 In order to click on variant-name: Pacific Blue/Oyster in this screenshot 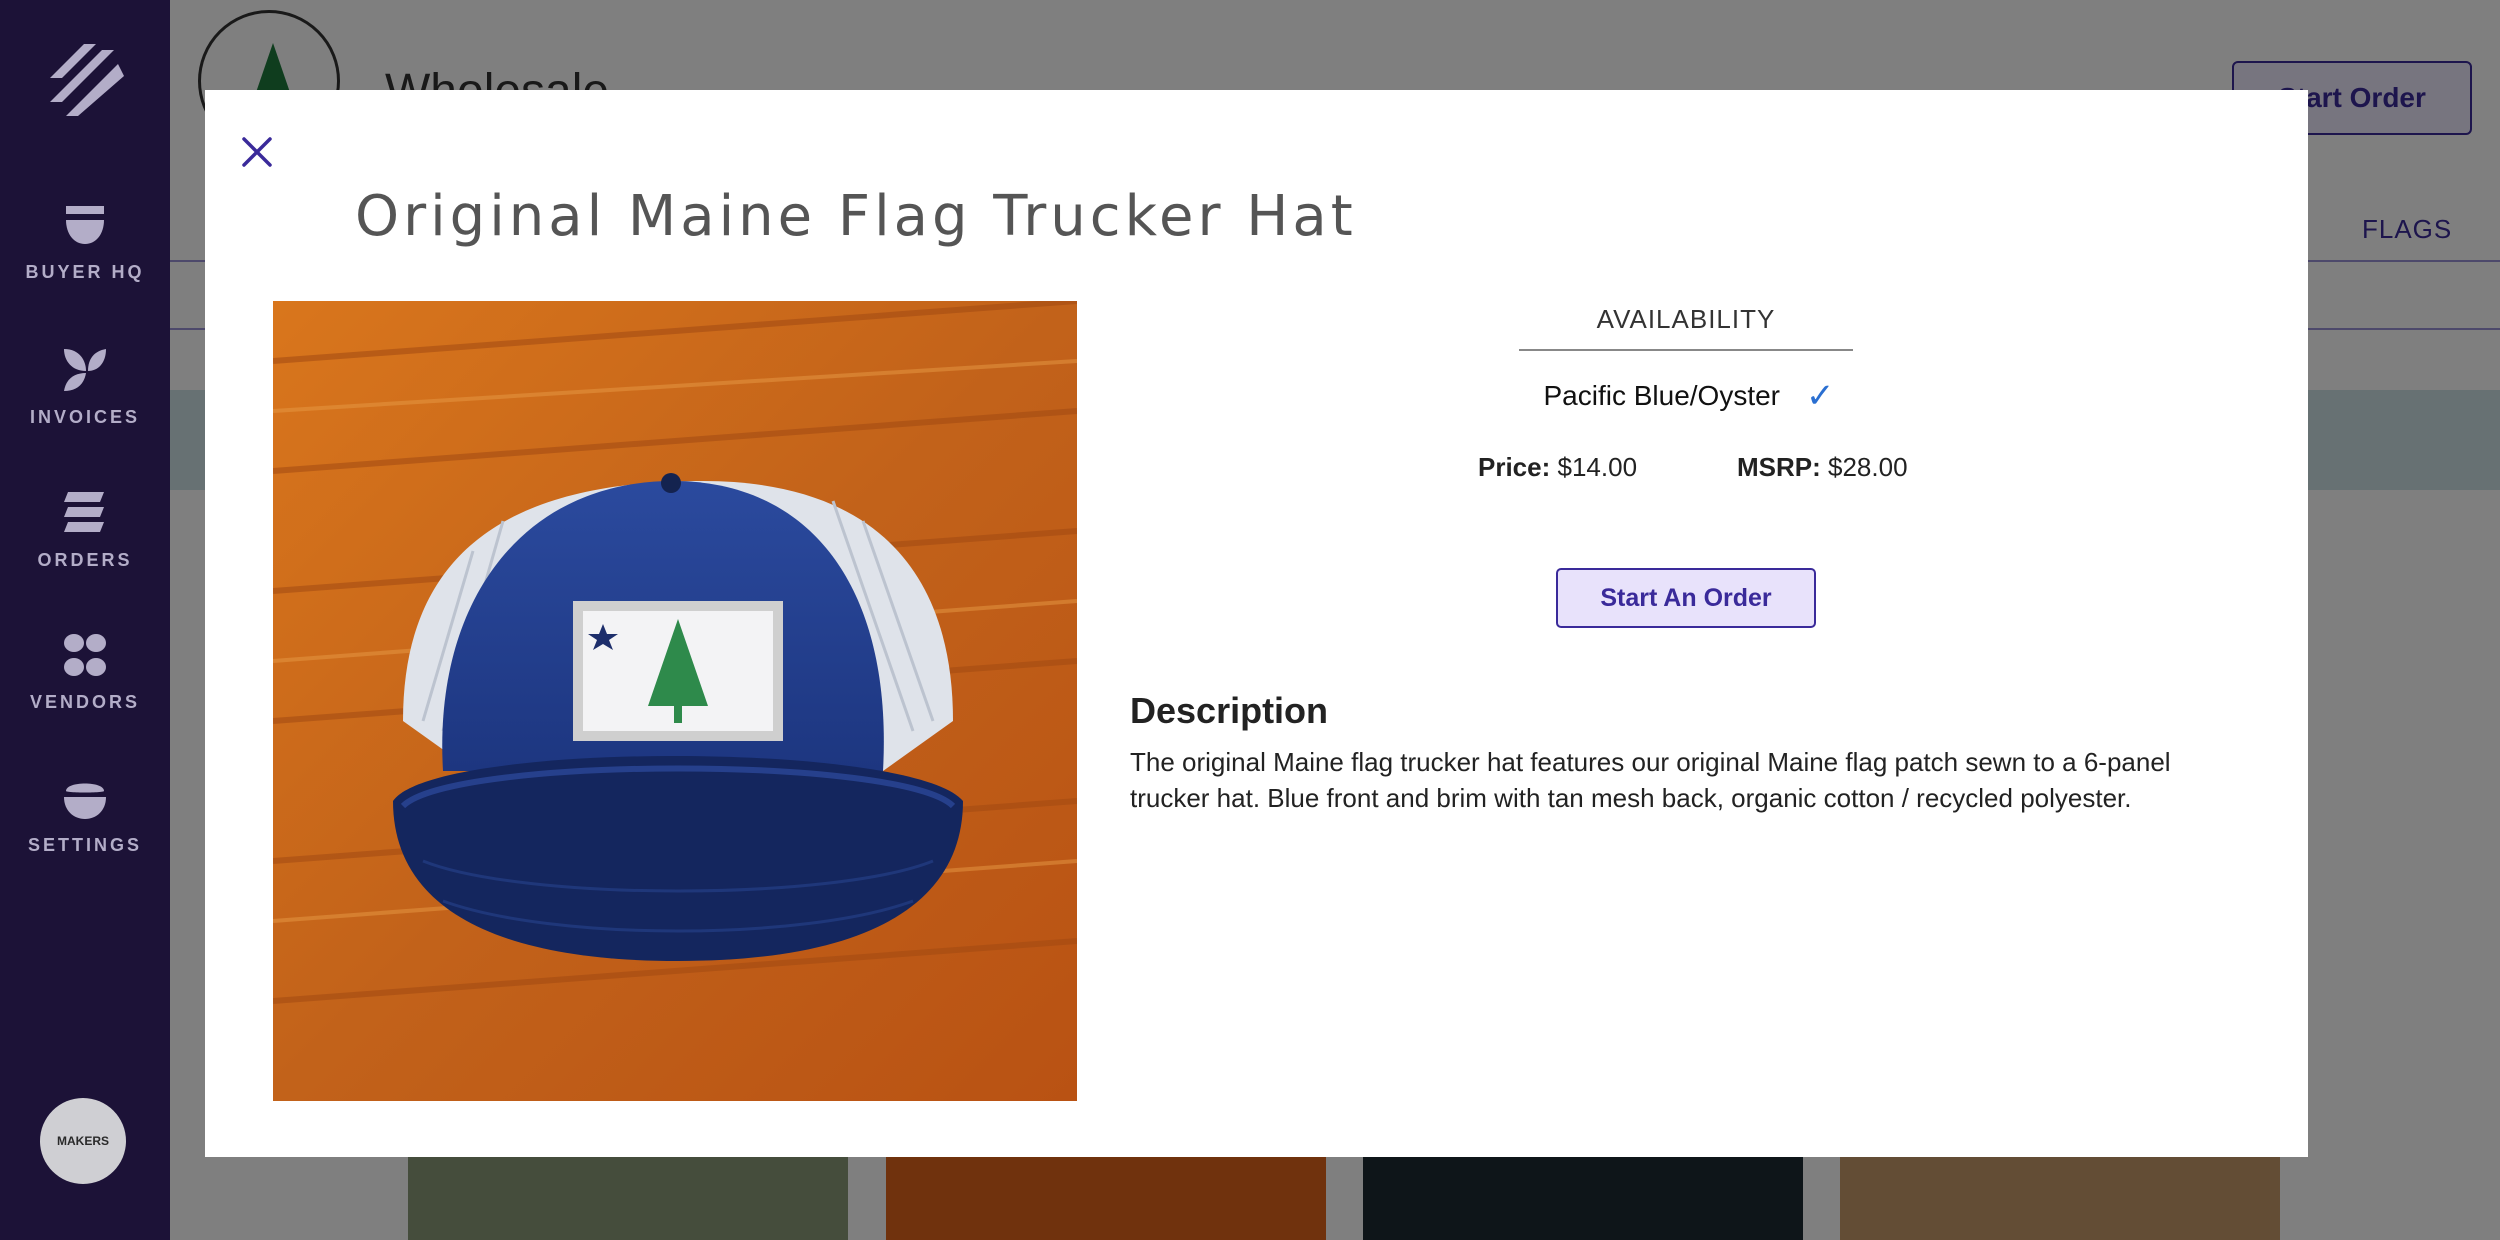, I will do `click(1662, 395)`.